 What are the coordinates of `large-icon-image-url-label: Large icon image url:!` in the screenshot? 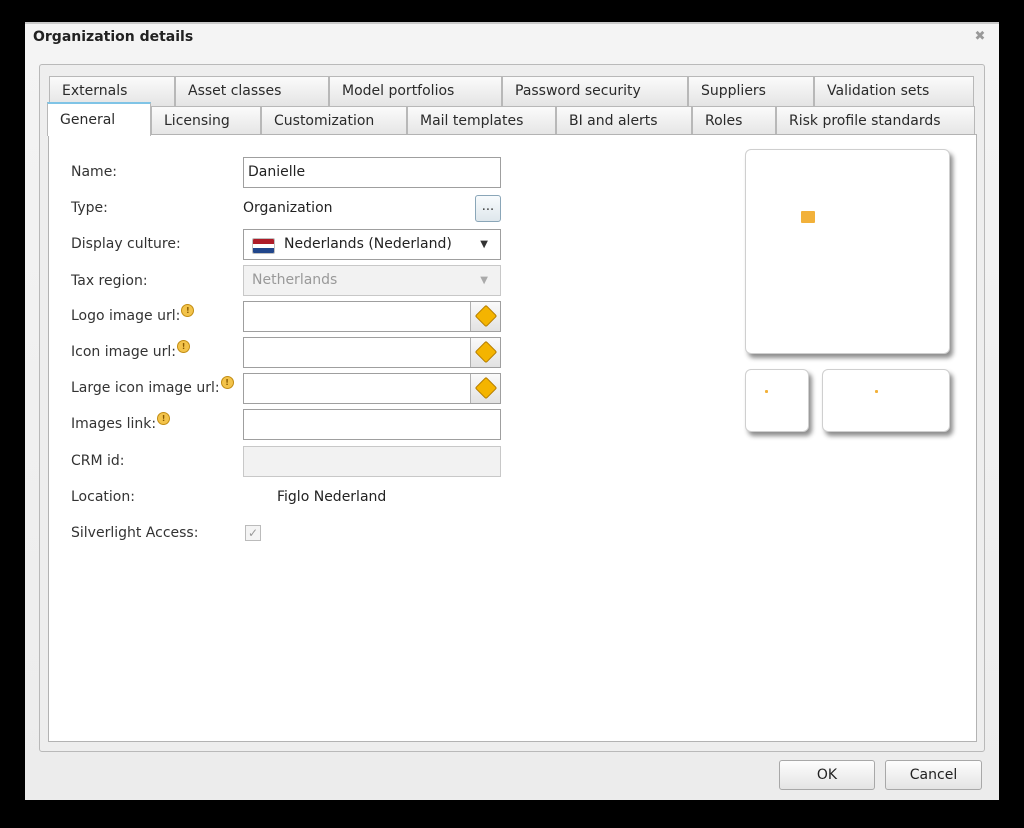 It's located at (152, 386).